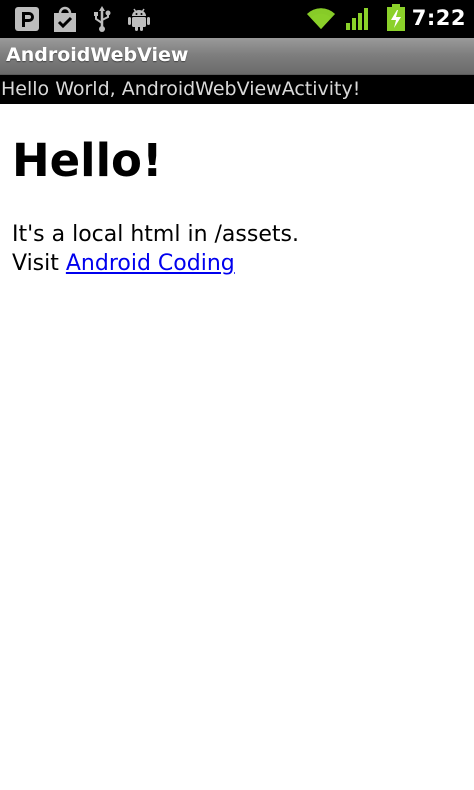 The image size is (474, 790). I want to click on p-app-icon, so click(27, 21).